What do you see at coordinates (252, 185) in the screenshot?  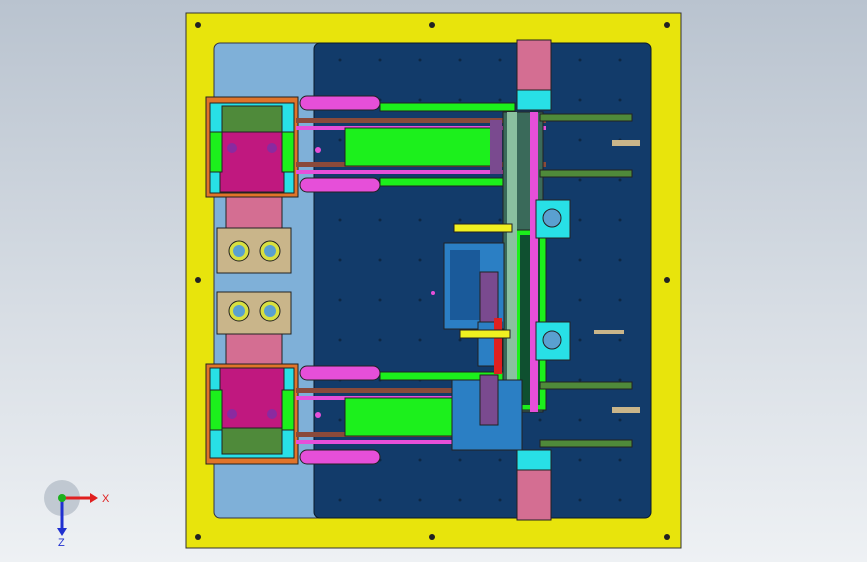 I see `upper-clamp-assembly` at bounding box center [252, 185].